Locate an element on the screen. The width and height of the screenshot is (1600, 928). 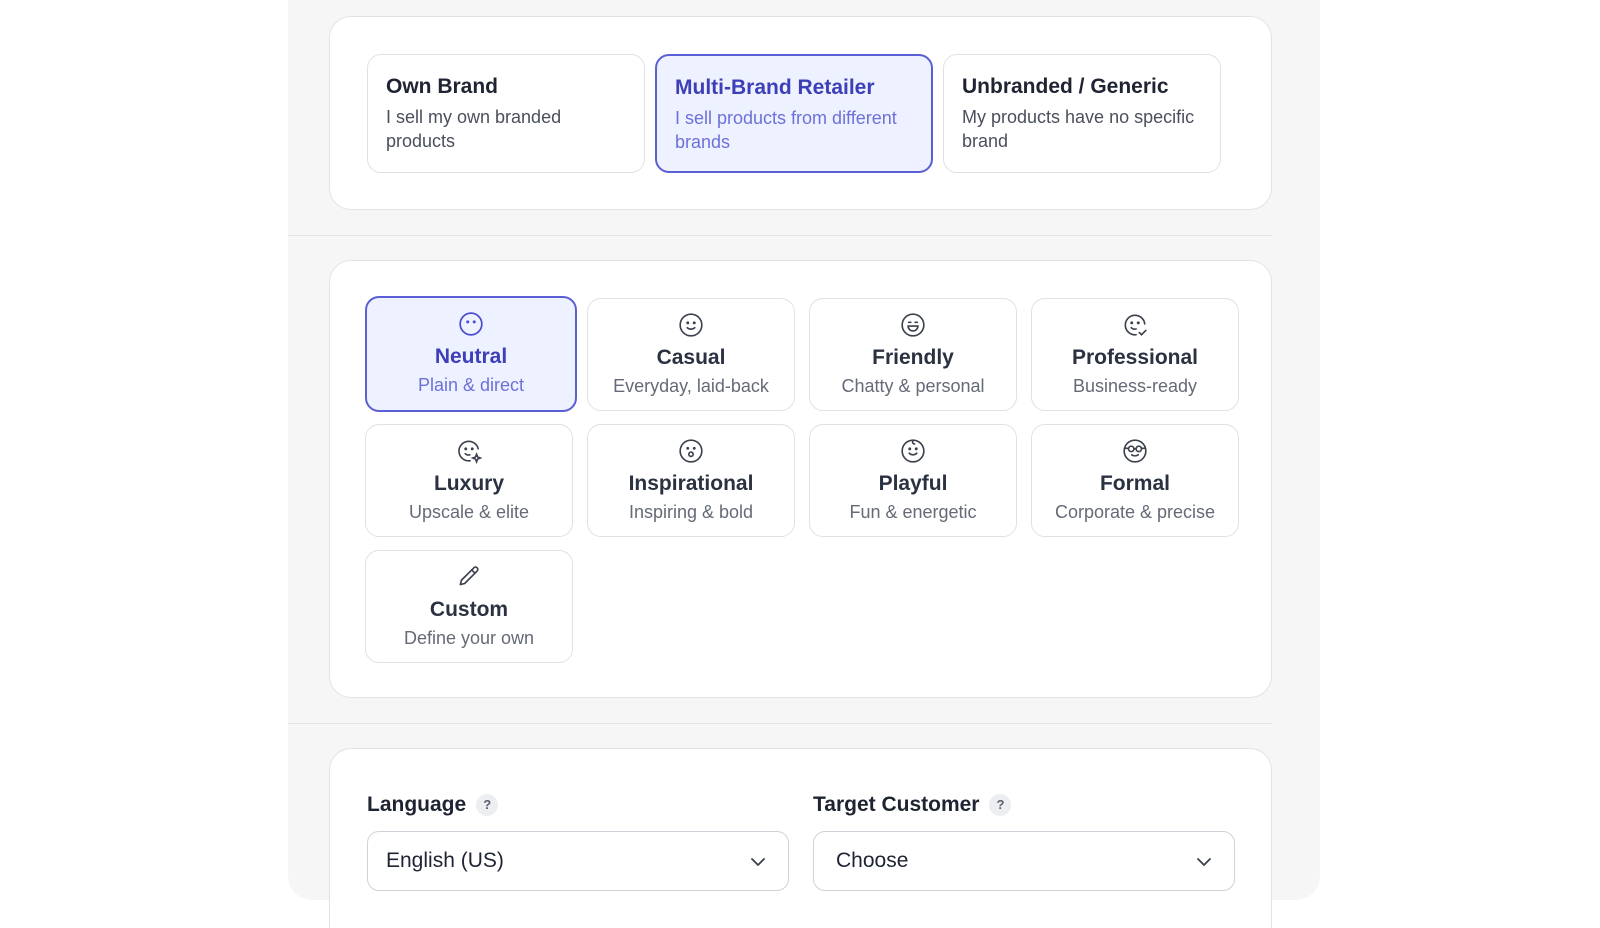
tone-desc: Corporate & precise is located at coordinates (1135, 512).